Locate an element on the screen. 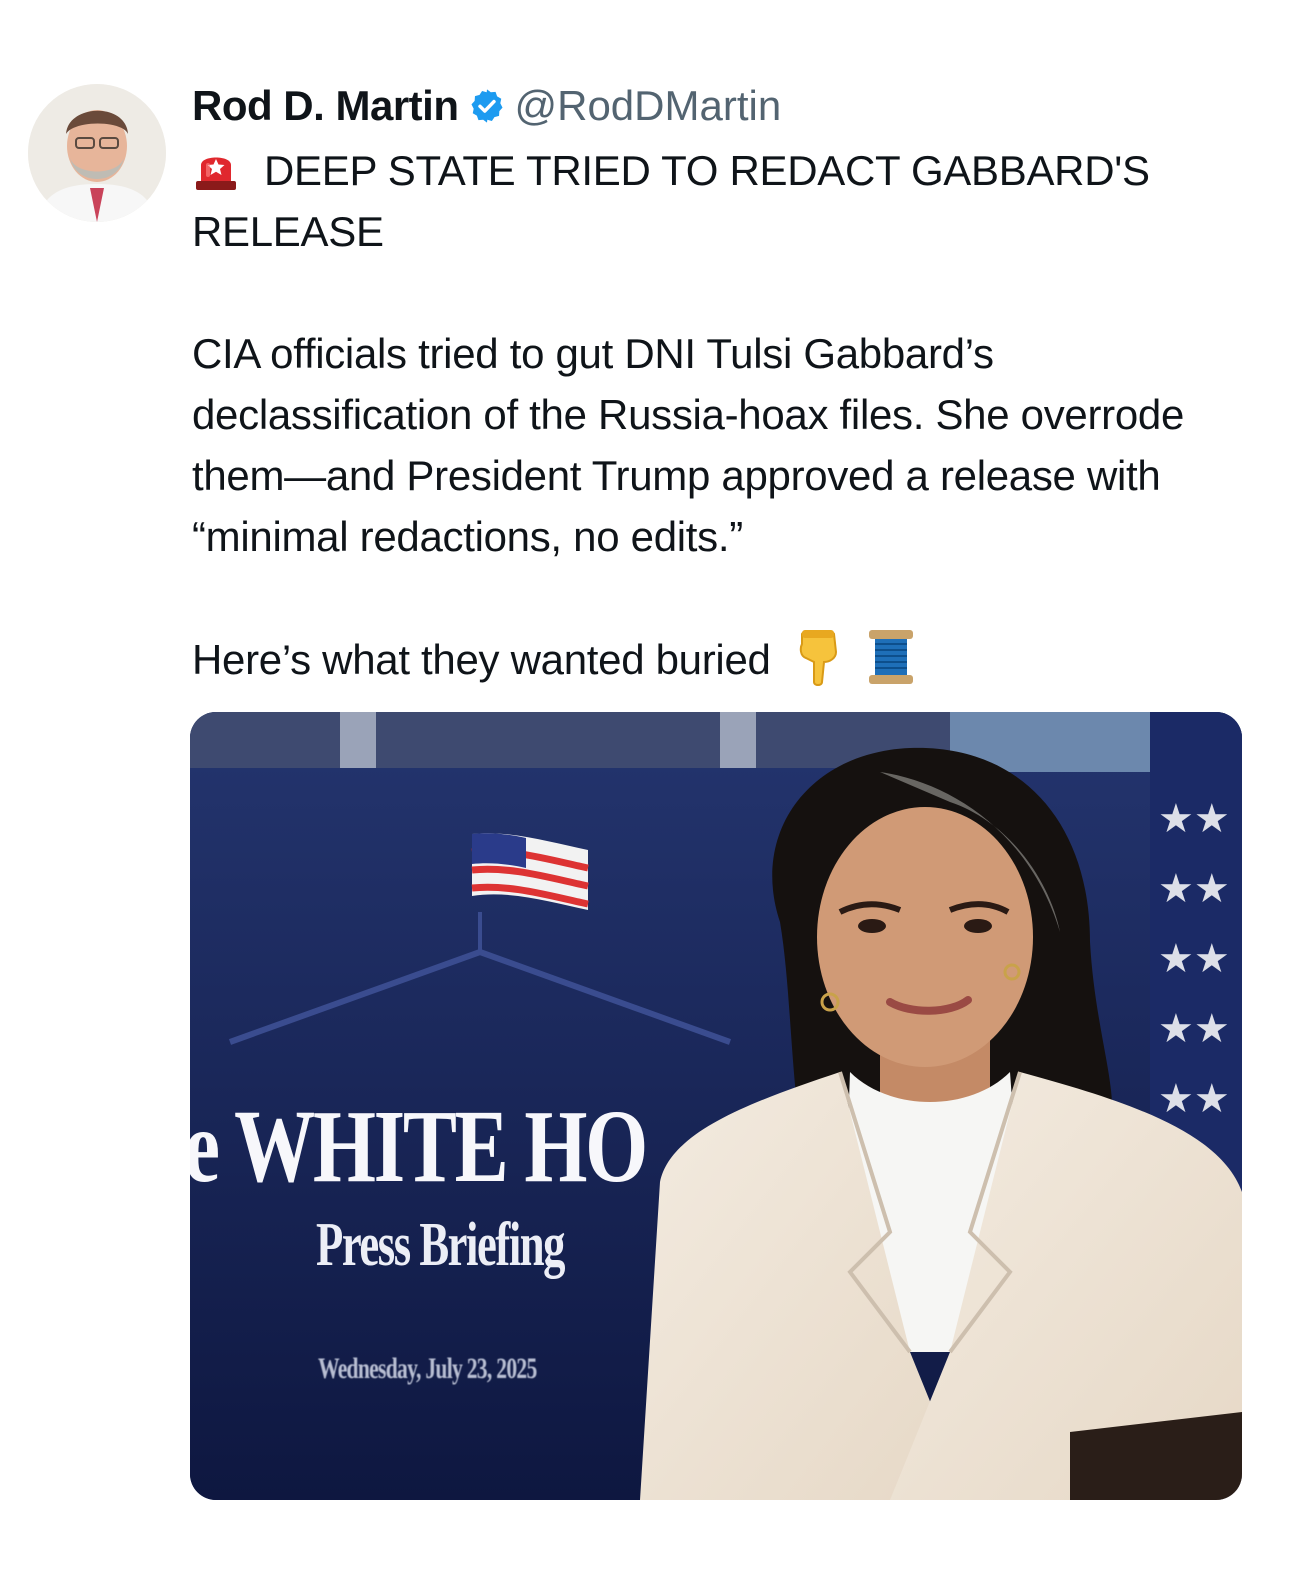 Image resolution: width=1290 pixels, height=1594 pixels. backdrop-subtitle: Press Briefing is located at coordinates (440, 1245).